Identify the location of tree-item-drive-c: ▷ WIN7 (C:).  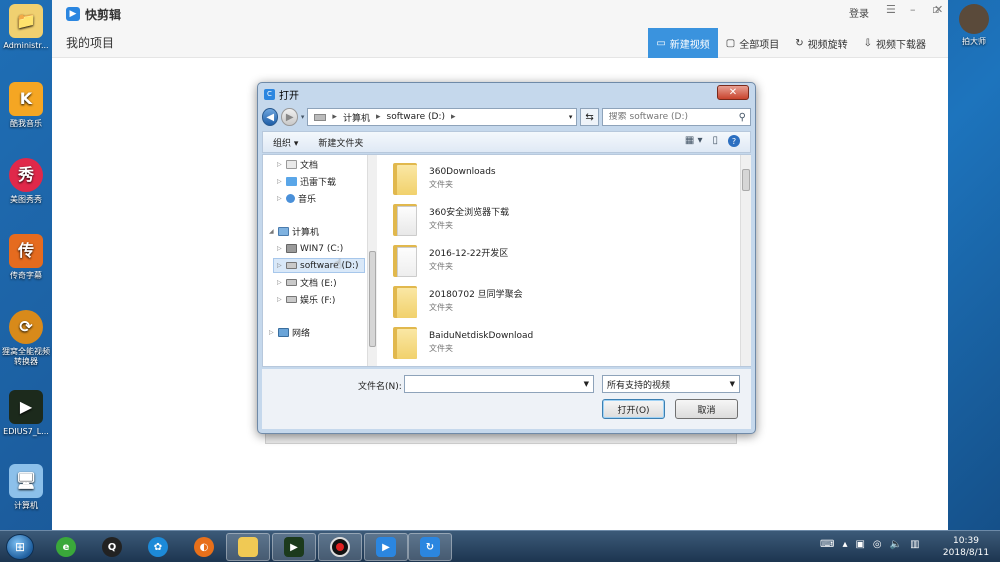
(310, 248).